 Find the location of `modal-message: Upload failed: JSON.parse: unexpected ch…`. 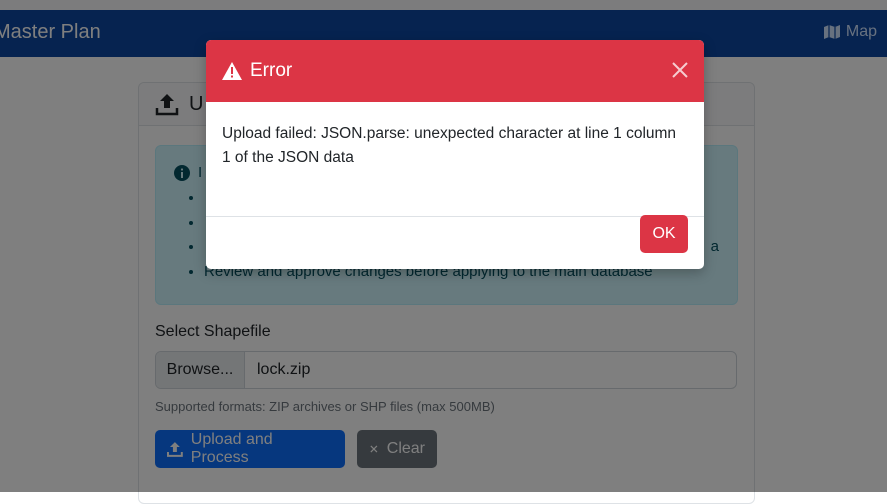

modal-message: Upload failed: JSON.parse: unexpected ch… is located at coordinates (449, 145).